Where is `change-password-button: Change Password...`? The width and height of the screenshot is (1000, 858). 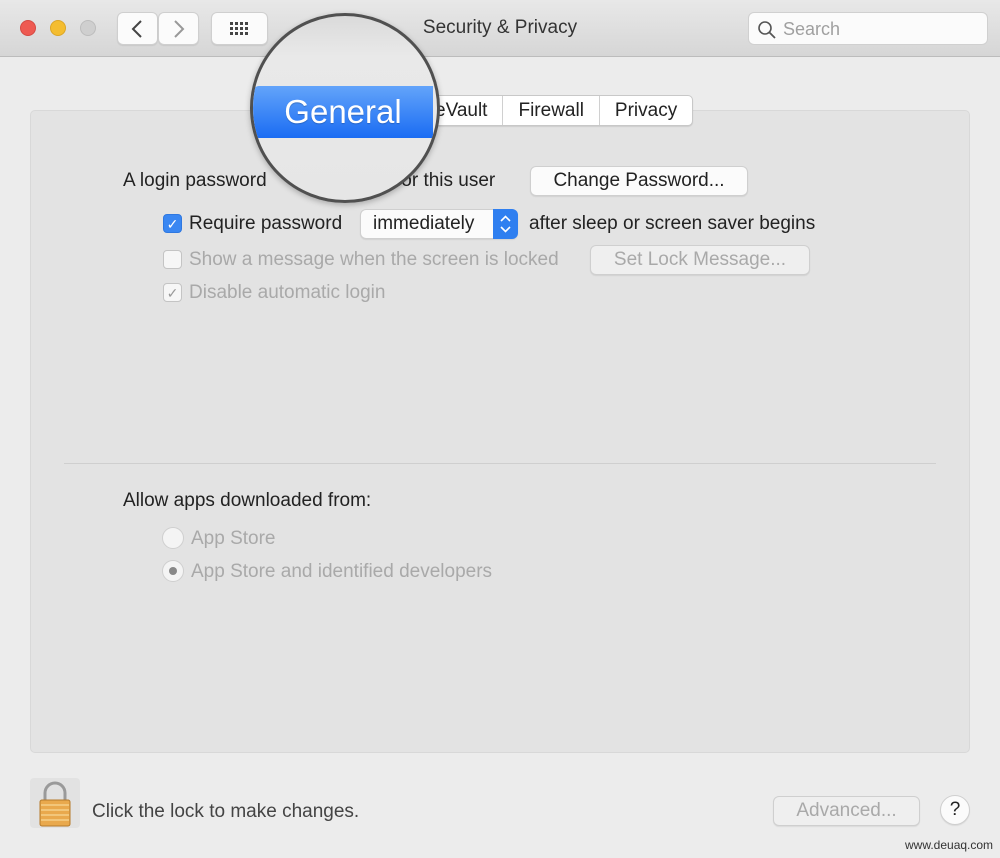 change-password-button: Change Password... is located at coordinates (639, 181).